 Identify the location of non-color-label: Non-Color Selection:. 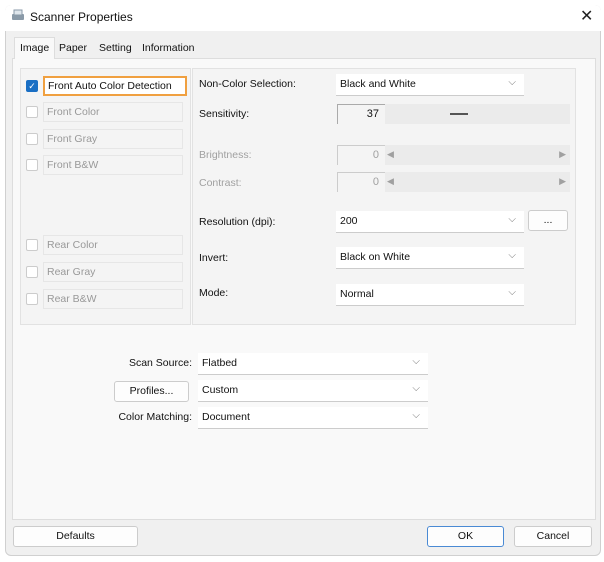
(247, 84).